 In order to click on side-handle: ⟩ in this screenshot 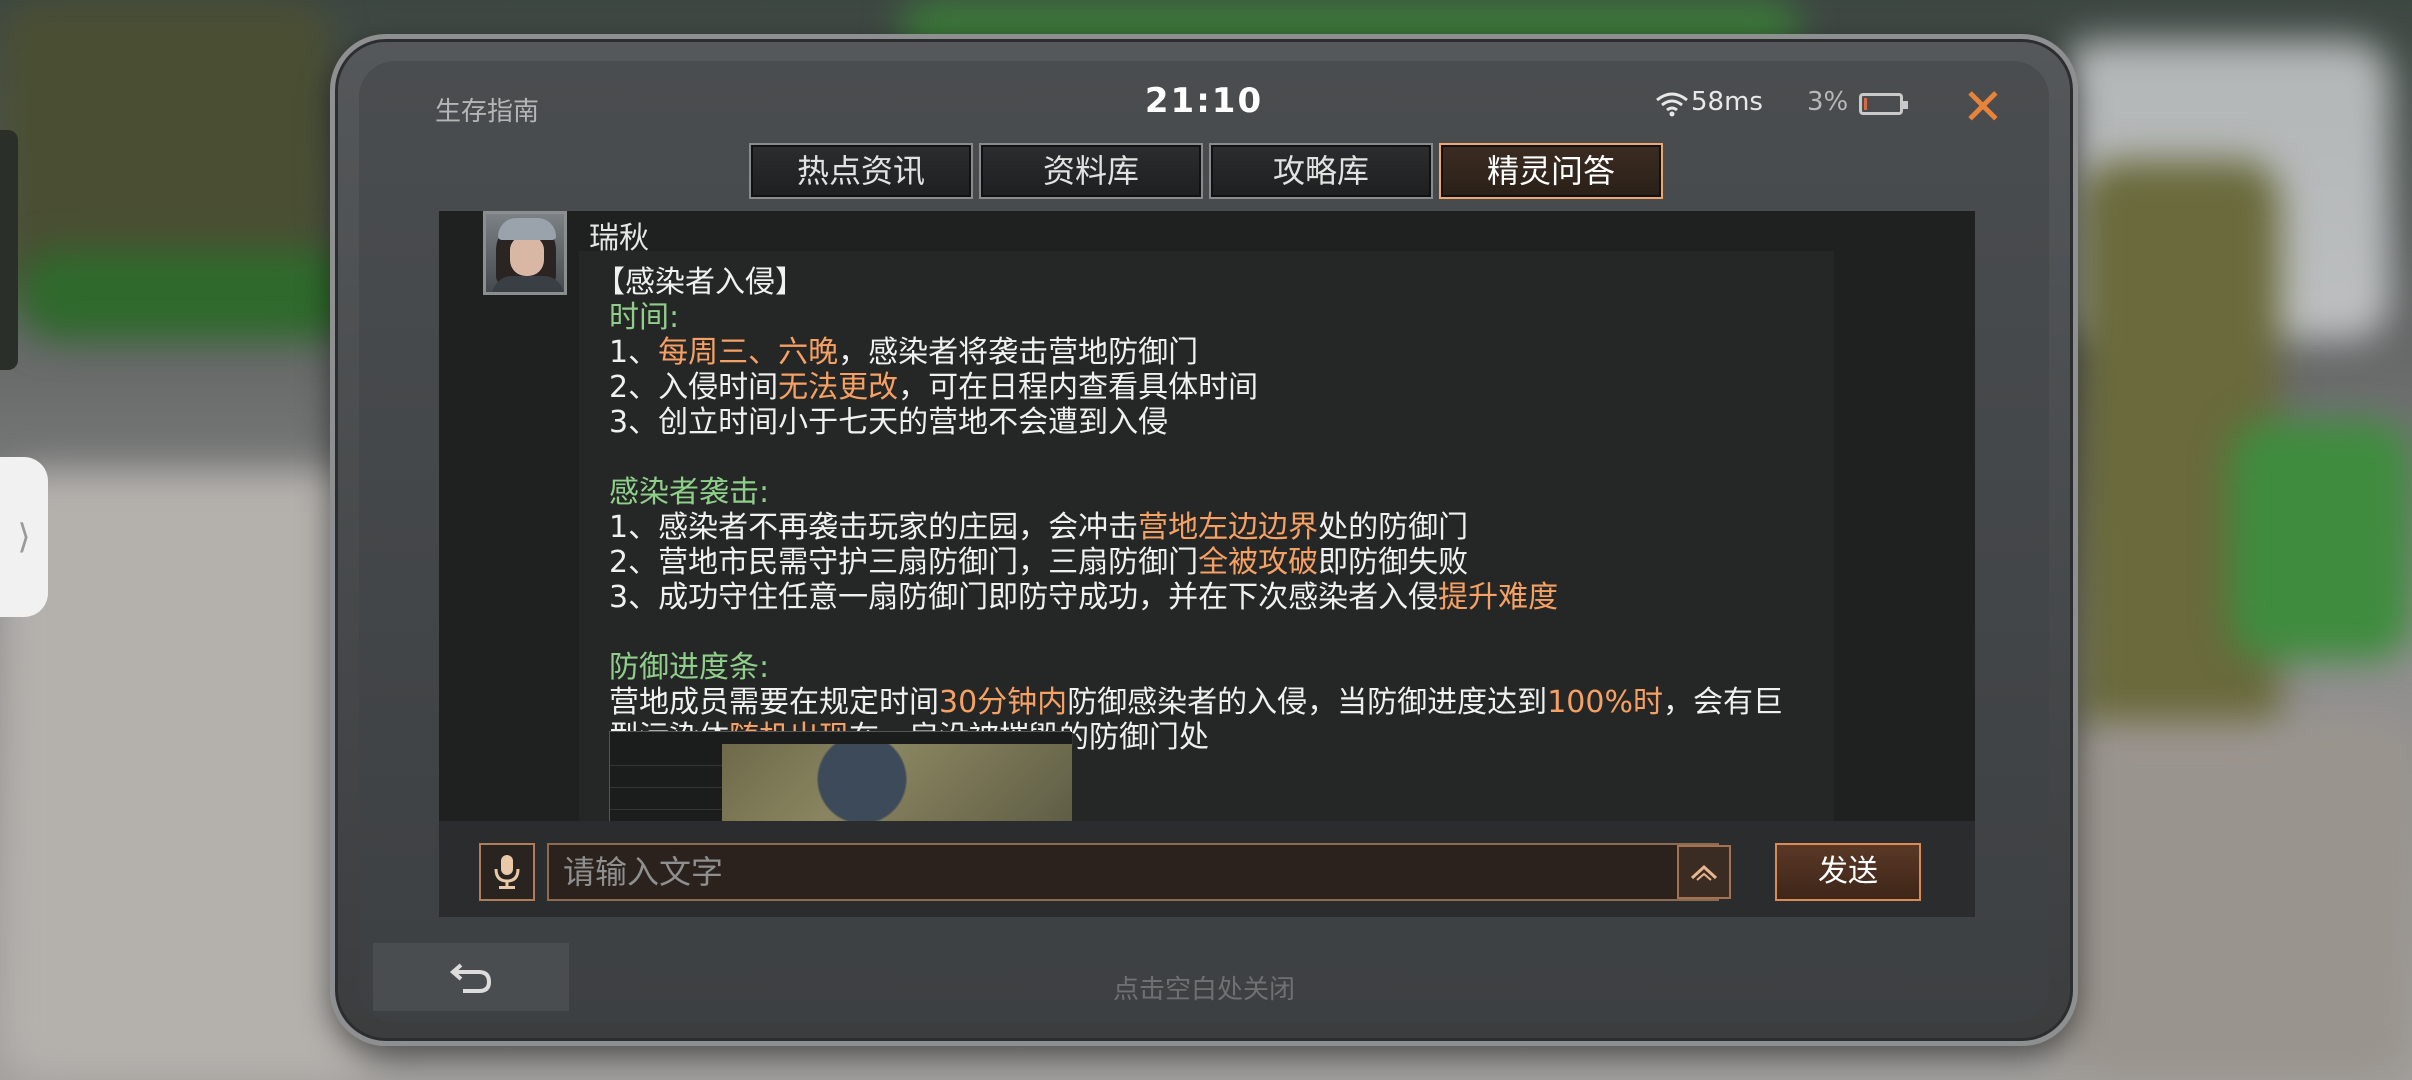, I will do `click(24, 537)`.